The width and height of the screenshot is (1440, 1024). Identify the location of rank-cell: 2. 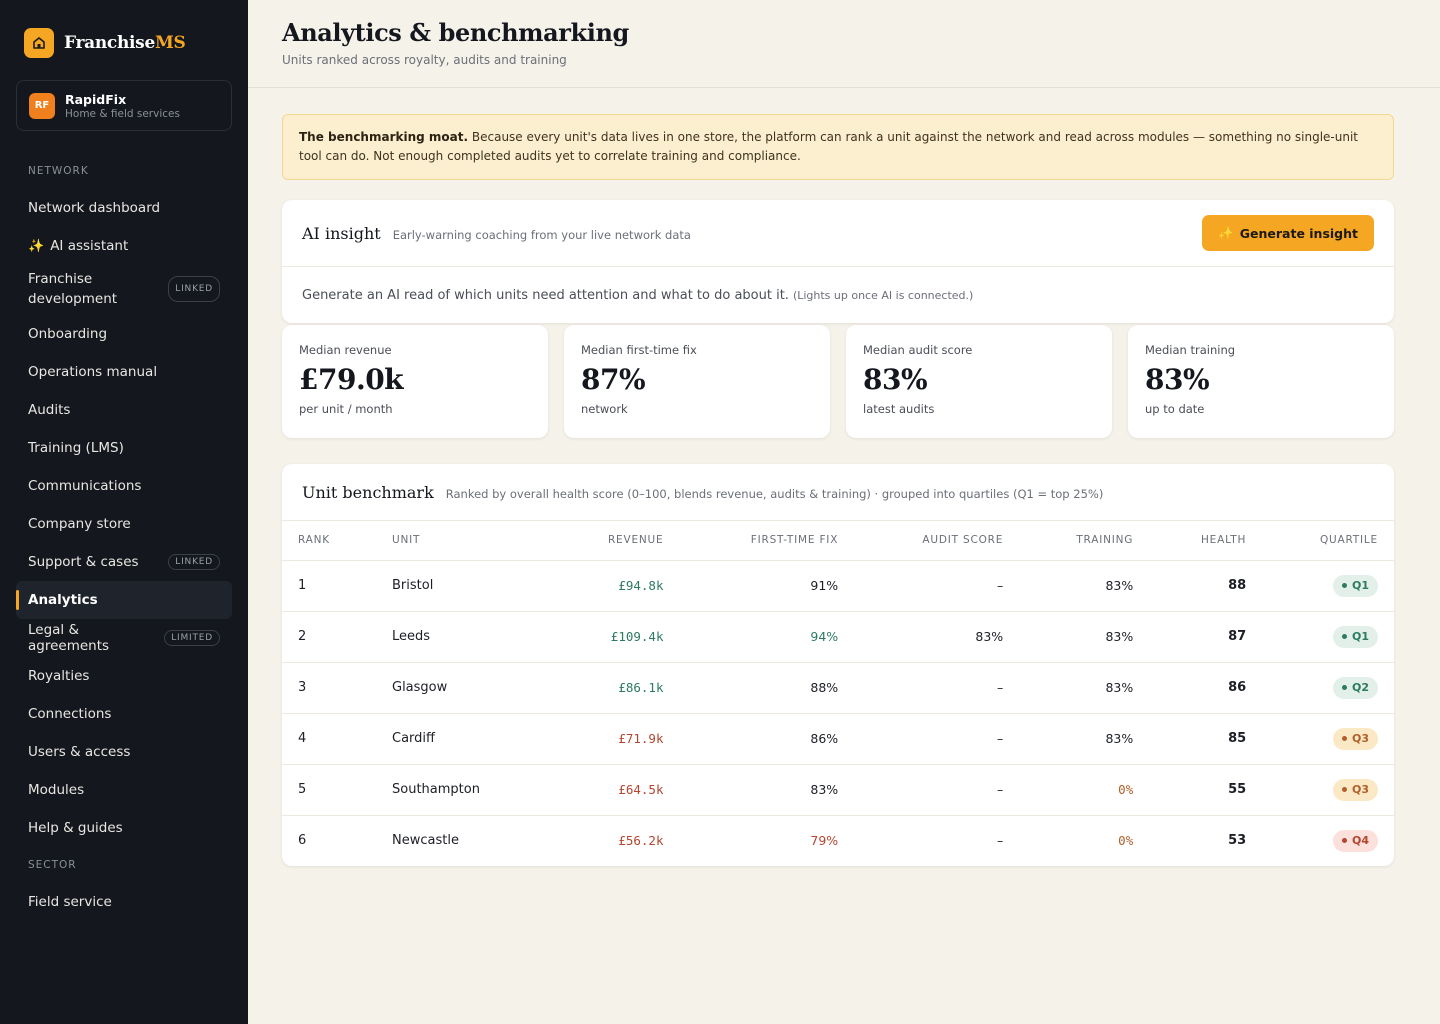
(329, 637).